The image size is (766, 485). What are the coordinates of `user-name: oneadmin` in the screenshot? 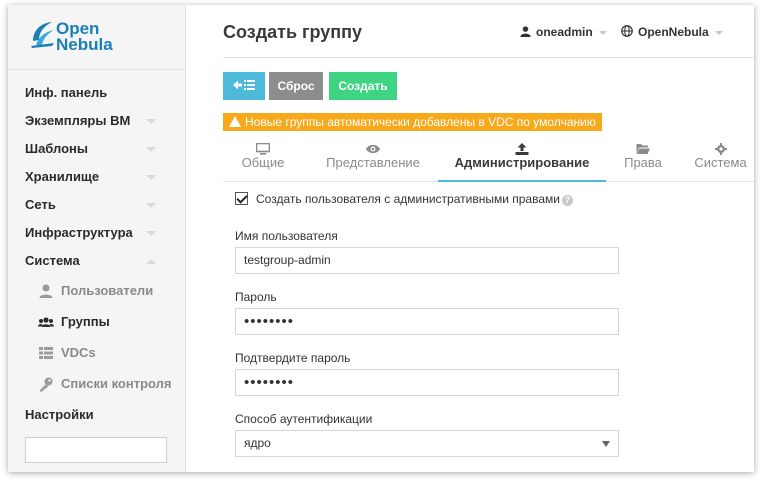 It's located at (564, 32).